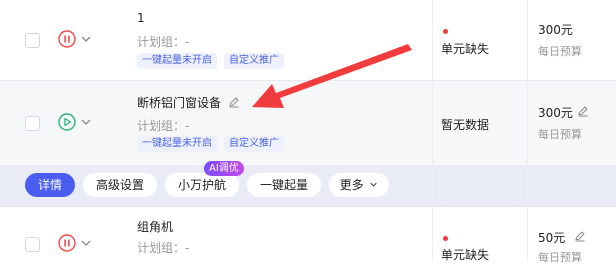  What do you see at coordinates (351, 185) in the screenshot?
I see `more-label: 更多` at bounding box center [351, 185].